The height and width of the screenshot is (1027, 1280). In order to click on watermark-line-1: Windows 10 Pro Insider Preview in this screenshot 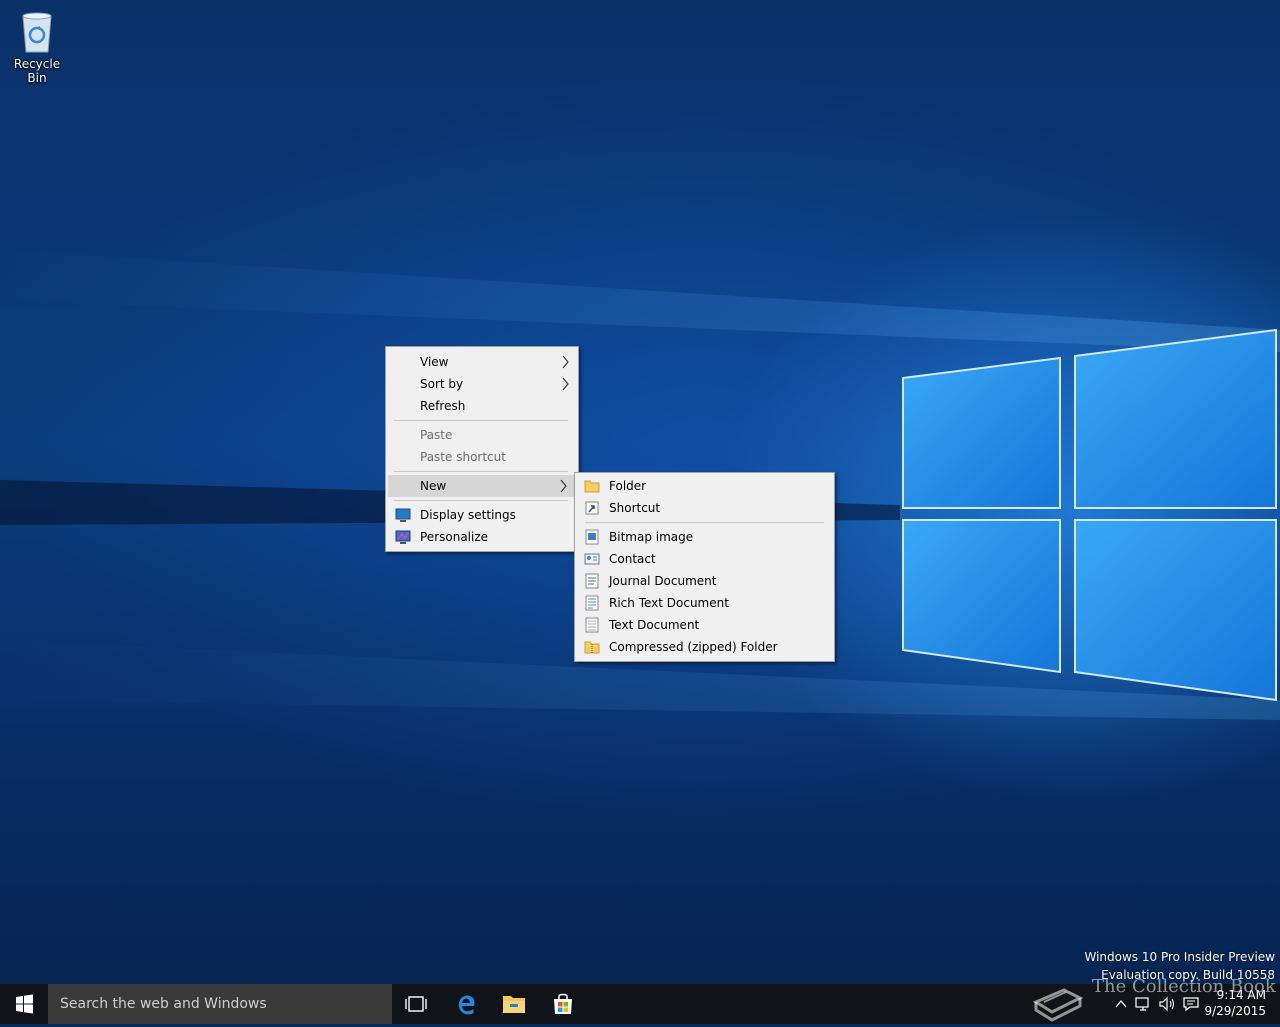, I will do `click(1179, 957)`.